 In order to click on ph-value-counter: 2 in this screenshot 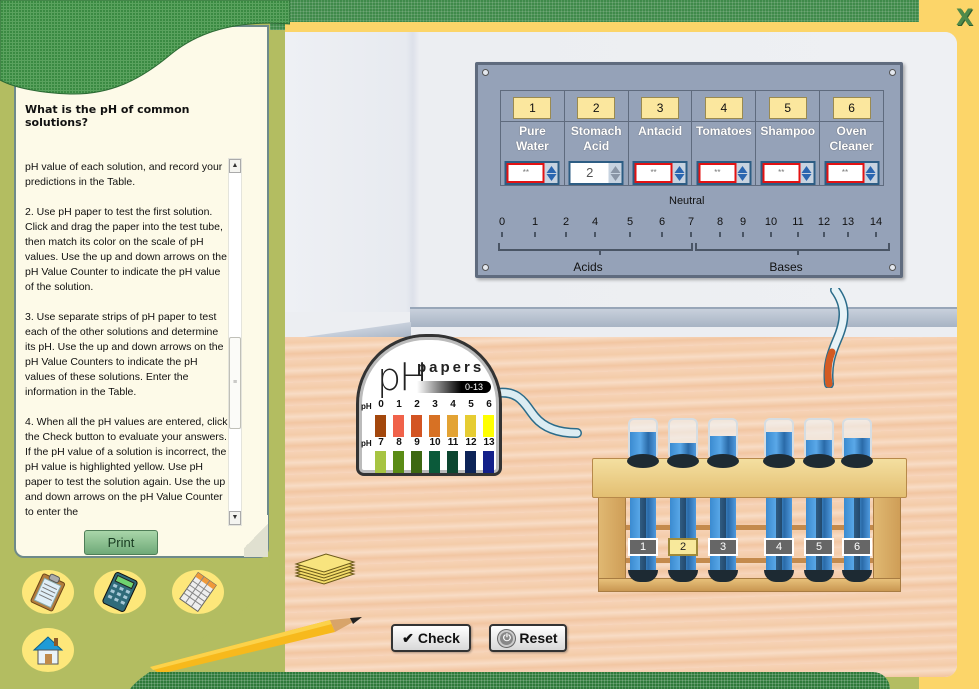, I will do `click(596, 173)`.